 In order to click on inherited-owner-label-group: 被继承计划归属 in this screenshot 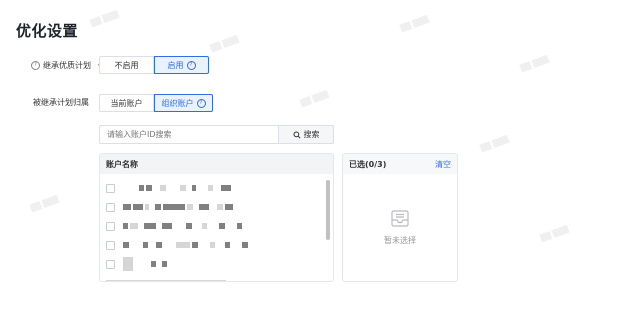, I will do `click(61, 102)`.